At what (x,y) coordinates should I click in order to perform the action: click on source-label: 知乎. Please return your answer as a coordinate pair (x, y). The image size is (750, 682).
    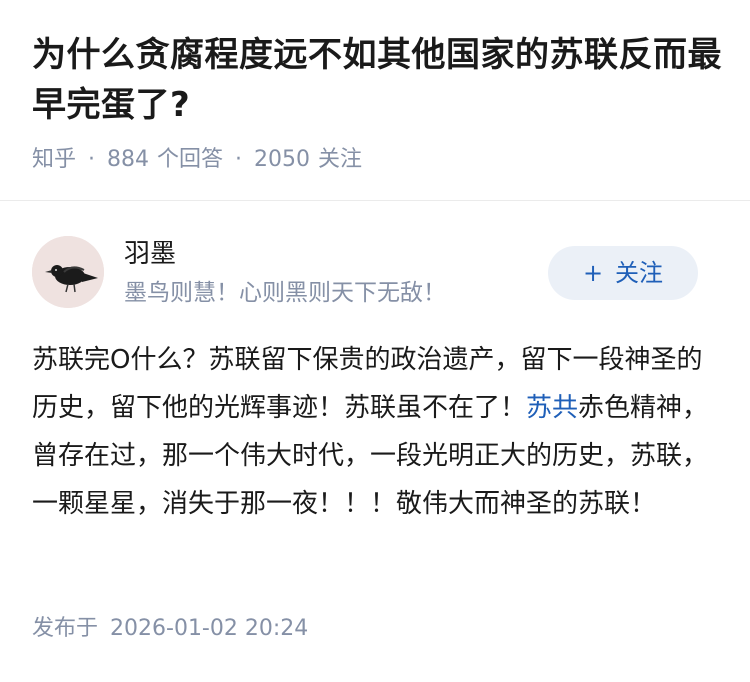
    Looking at the image, I should click on (54, 160).